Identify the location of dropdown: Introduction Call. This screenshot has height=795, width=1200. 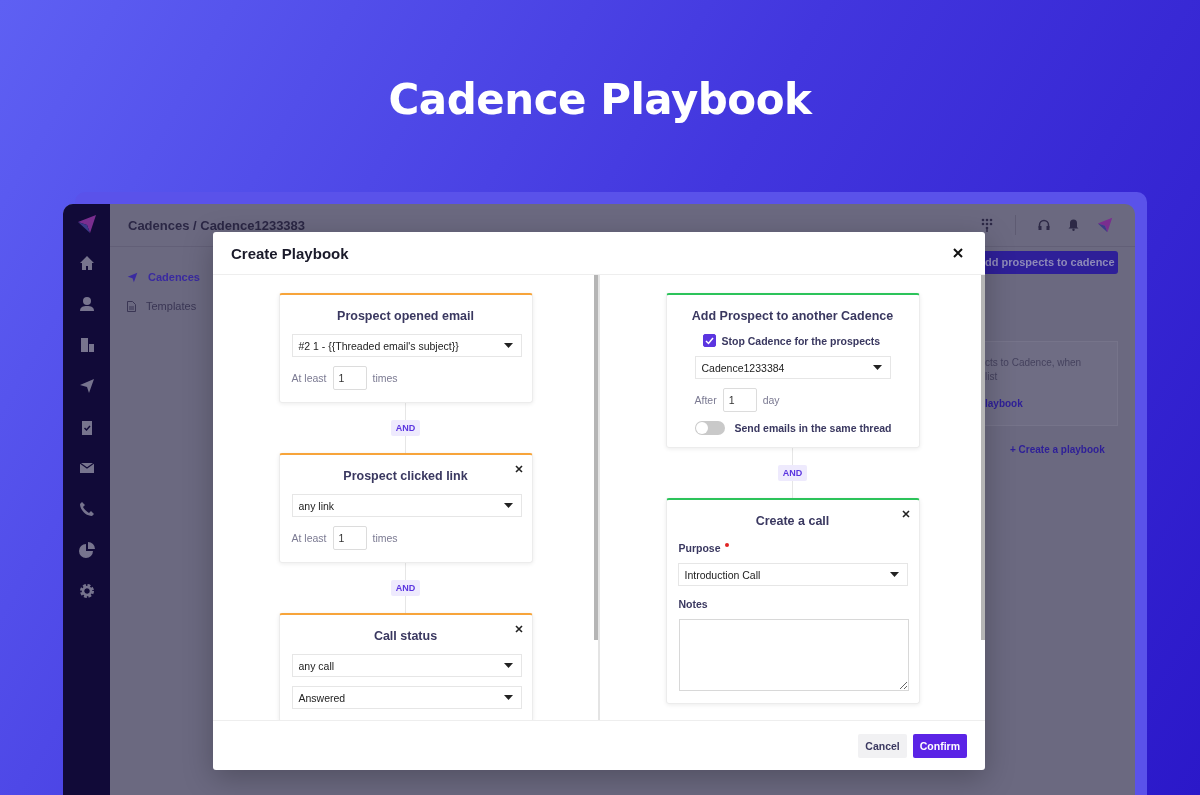
(792, 574).